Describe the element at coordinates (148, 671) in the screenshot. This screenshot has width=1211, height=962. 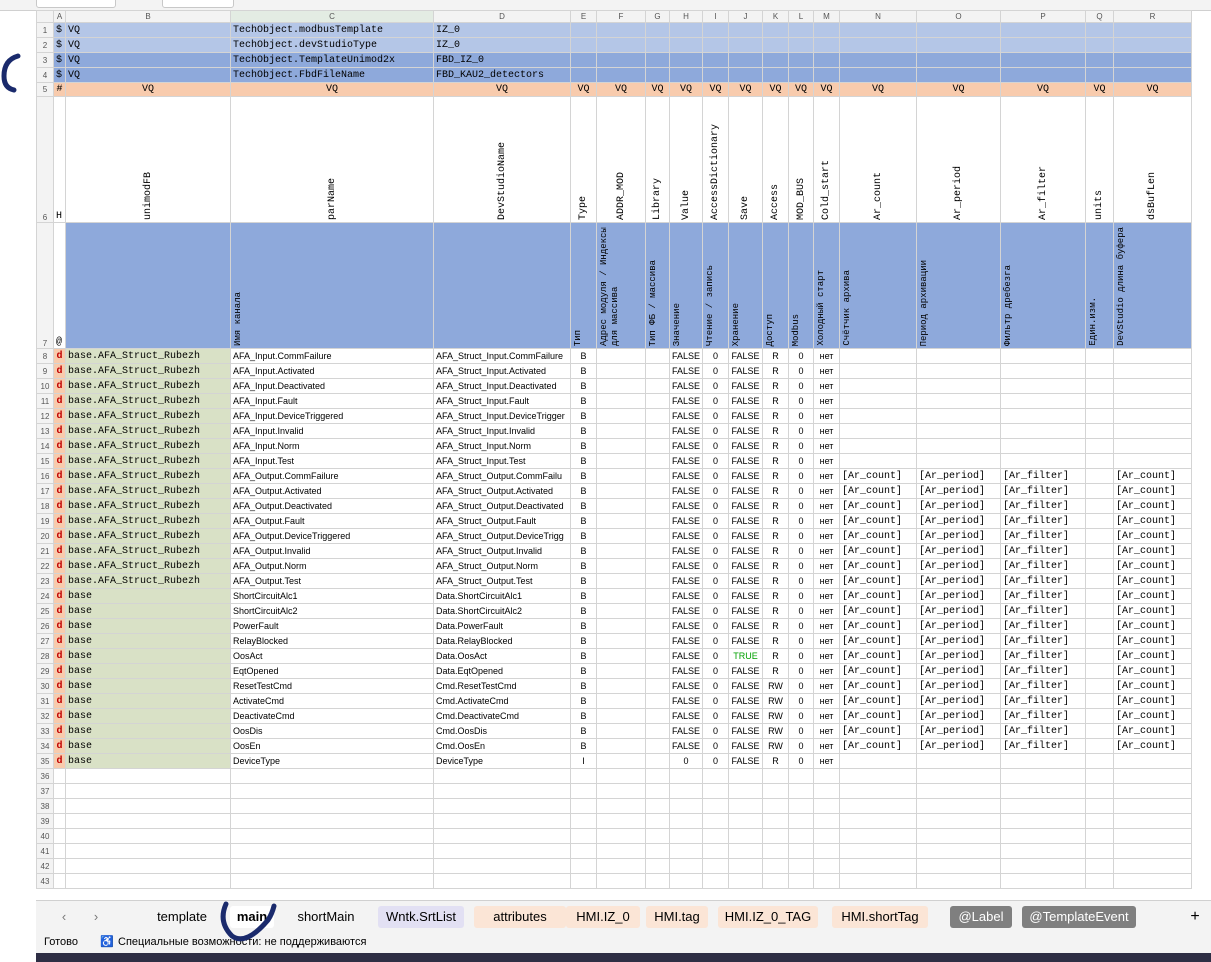
I see `cell-b: base` at that location.